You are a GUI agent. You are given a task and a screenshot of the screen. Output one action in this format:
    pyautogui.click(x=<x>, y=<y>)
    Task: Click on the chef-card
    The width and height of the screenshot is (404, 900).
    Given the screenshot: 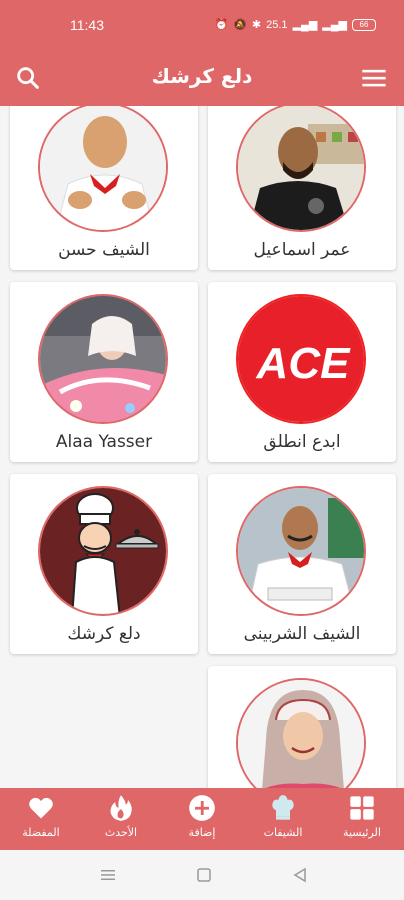 What is the action you would take?
    pyautogui.click(x=302, y=727)
    